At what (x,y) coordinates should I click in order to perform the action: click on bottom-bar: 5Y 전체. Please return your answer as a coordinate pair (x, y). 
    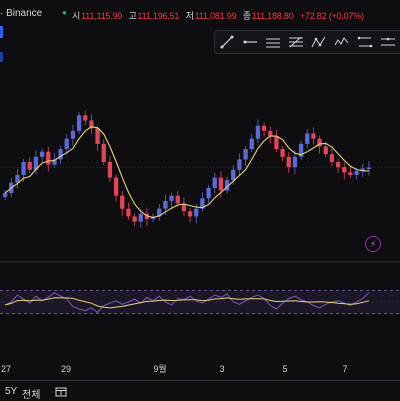
    Looking at the image, I should click on (200, 390).